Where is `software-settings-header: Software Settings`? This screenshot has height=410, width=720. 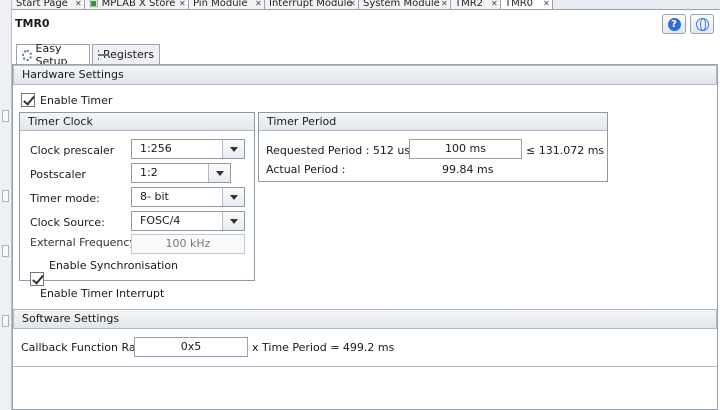
software-settings-header: Software Settings is located at coordinates (365, 319).